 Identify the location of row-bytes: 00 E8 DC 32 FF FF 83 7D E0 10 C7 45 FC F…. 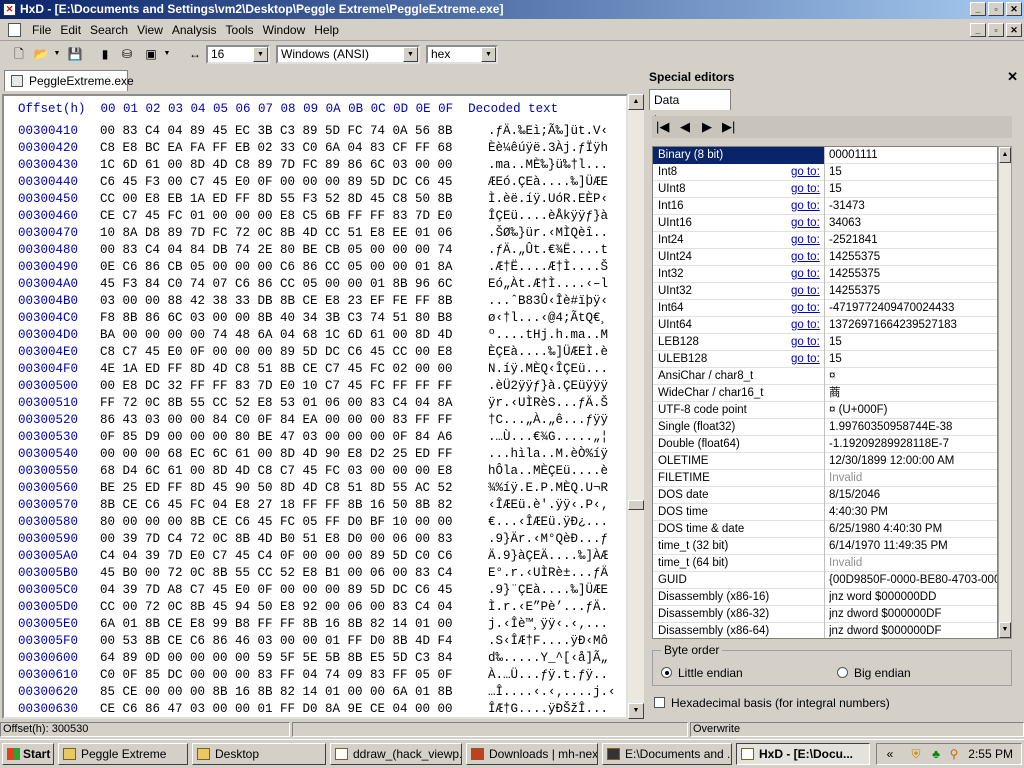
(294, 386).